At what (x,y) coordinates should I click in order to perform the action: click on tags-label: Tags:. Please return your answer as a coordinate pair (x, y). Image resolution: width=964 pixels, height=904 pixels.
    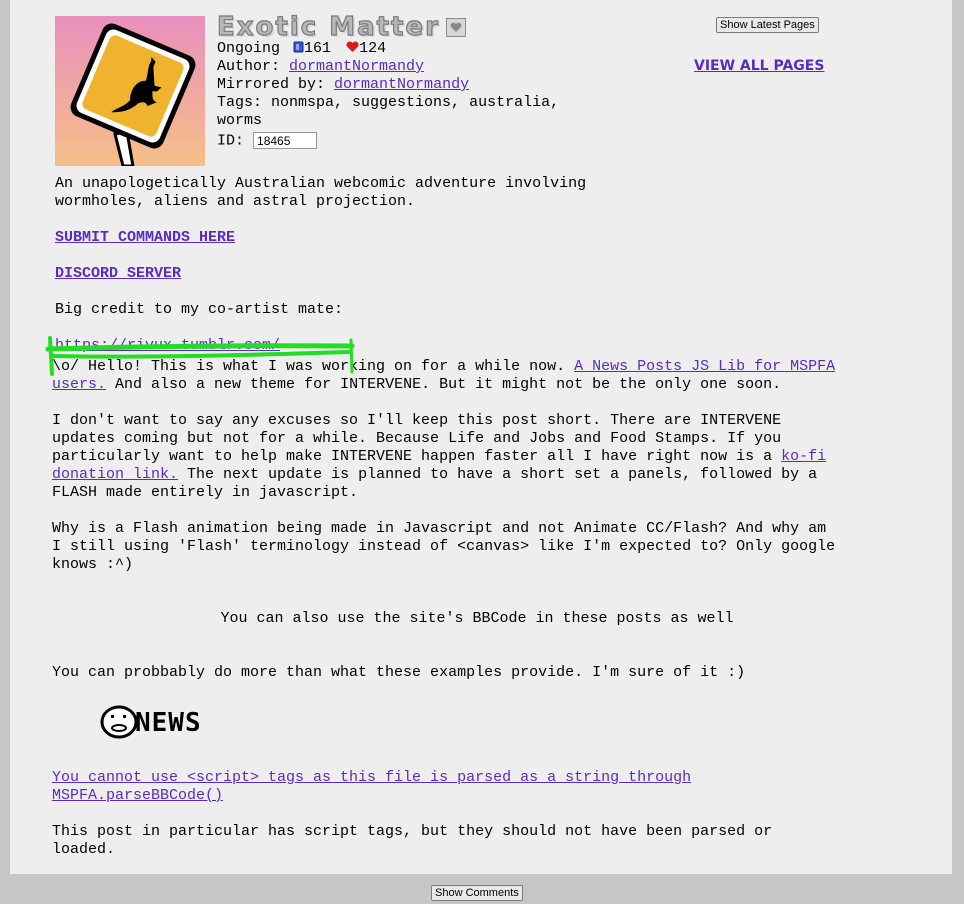
    Looking at the image, I should click on (240, 102).